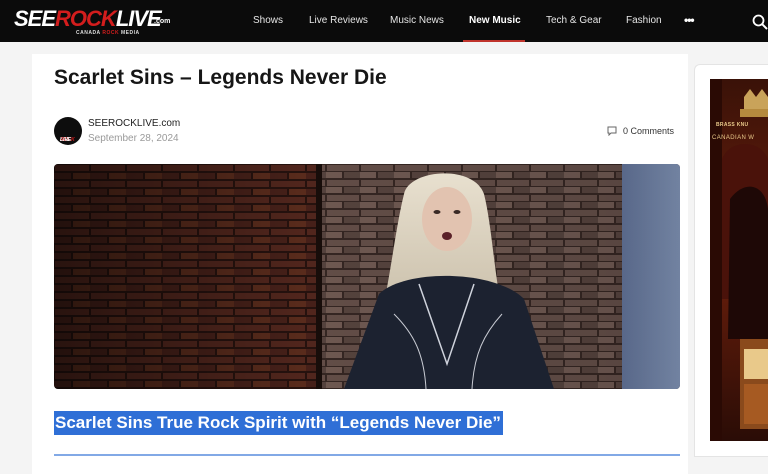 This screenshot has height=474, width=768. Describe the element at coordinates (220, 77) in the screenshot. I see `article-title: Scarlet Sins – Legends Never Die` at that location.